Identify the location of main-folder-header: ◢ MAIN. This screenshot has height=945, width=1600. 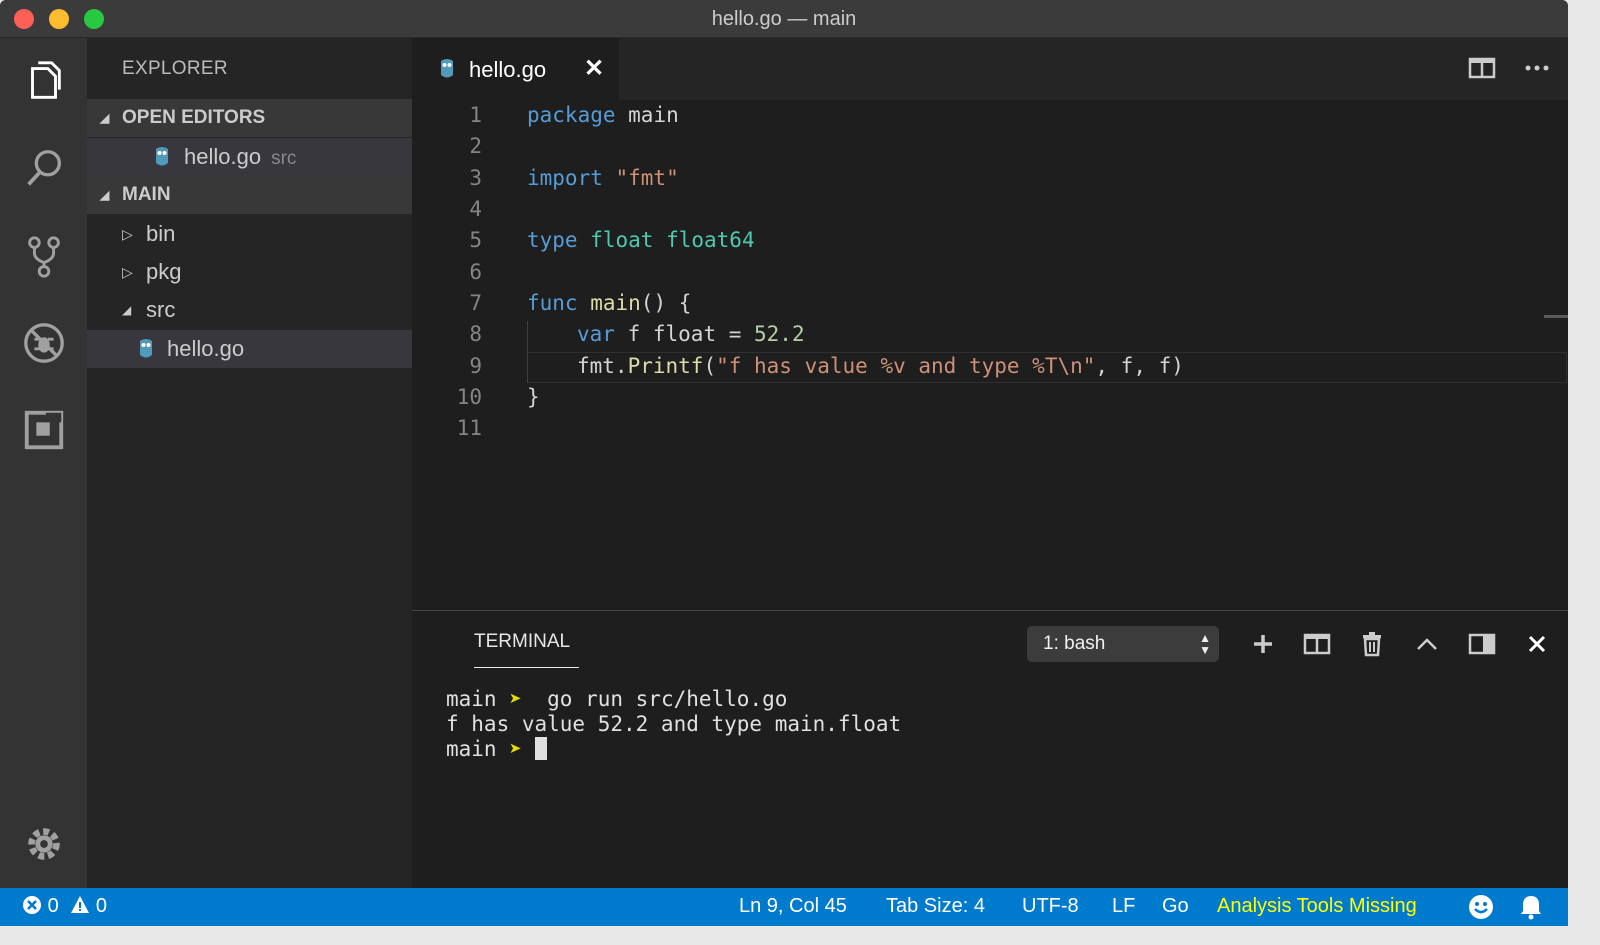
(249, 195).